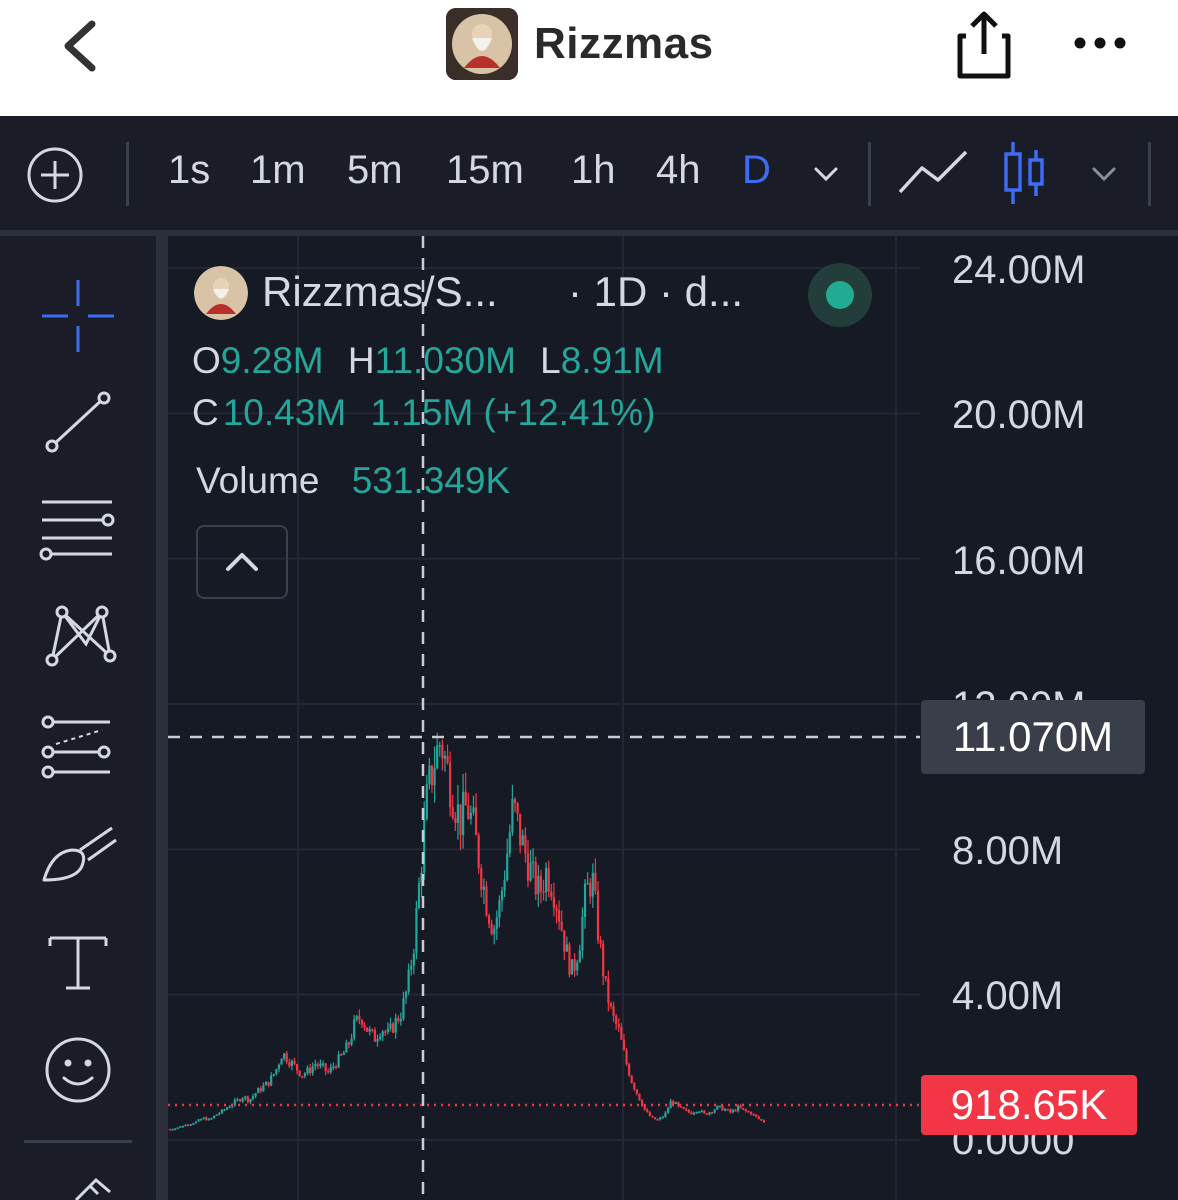  What do you see at coordinates (78, 1141) in the screenshot?
I see `tools-divider` at bounding box center [78, 1141].